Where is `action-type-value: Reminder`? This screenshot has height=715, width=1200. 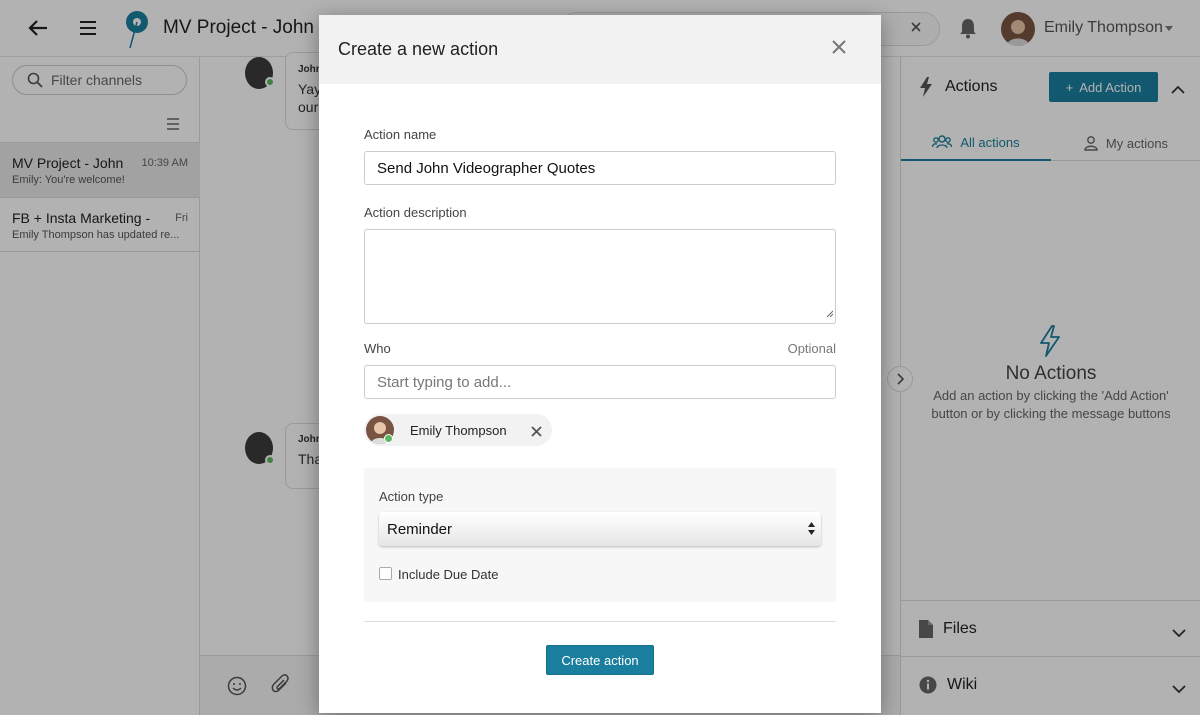
action-type-value: Reminder is located at coordinates (420, 529).